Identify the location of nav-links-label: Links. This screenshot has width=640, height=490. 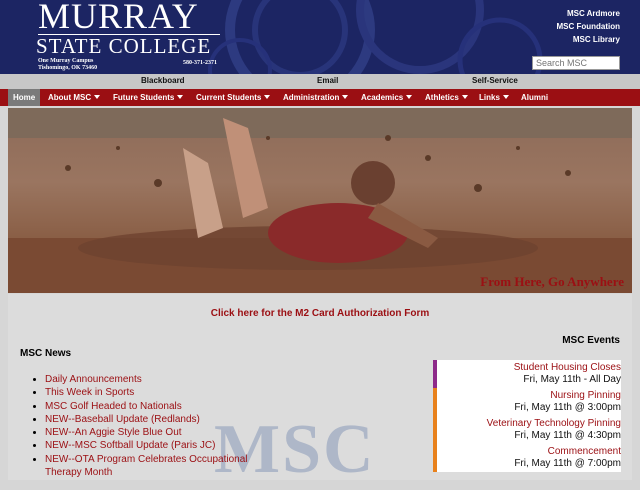
(489, 97).